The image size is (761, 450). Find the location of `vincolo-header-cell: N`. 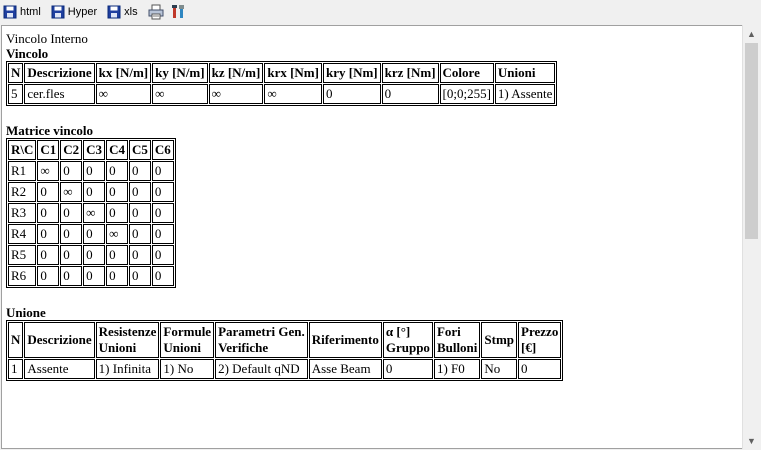

vincolo-header-cell: N is located at coordinates (16, 73).